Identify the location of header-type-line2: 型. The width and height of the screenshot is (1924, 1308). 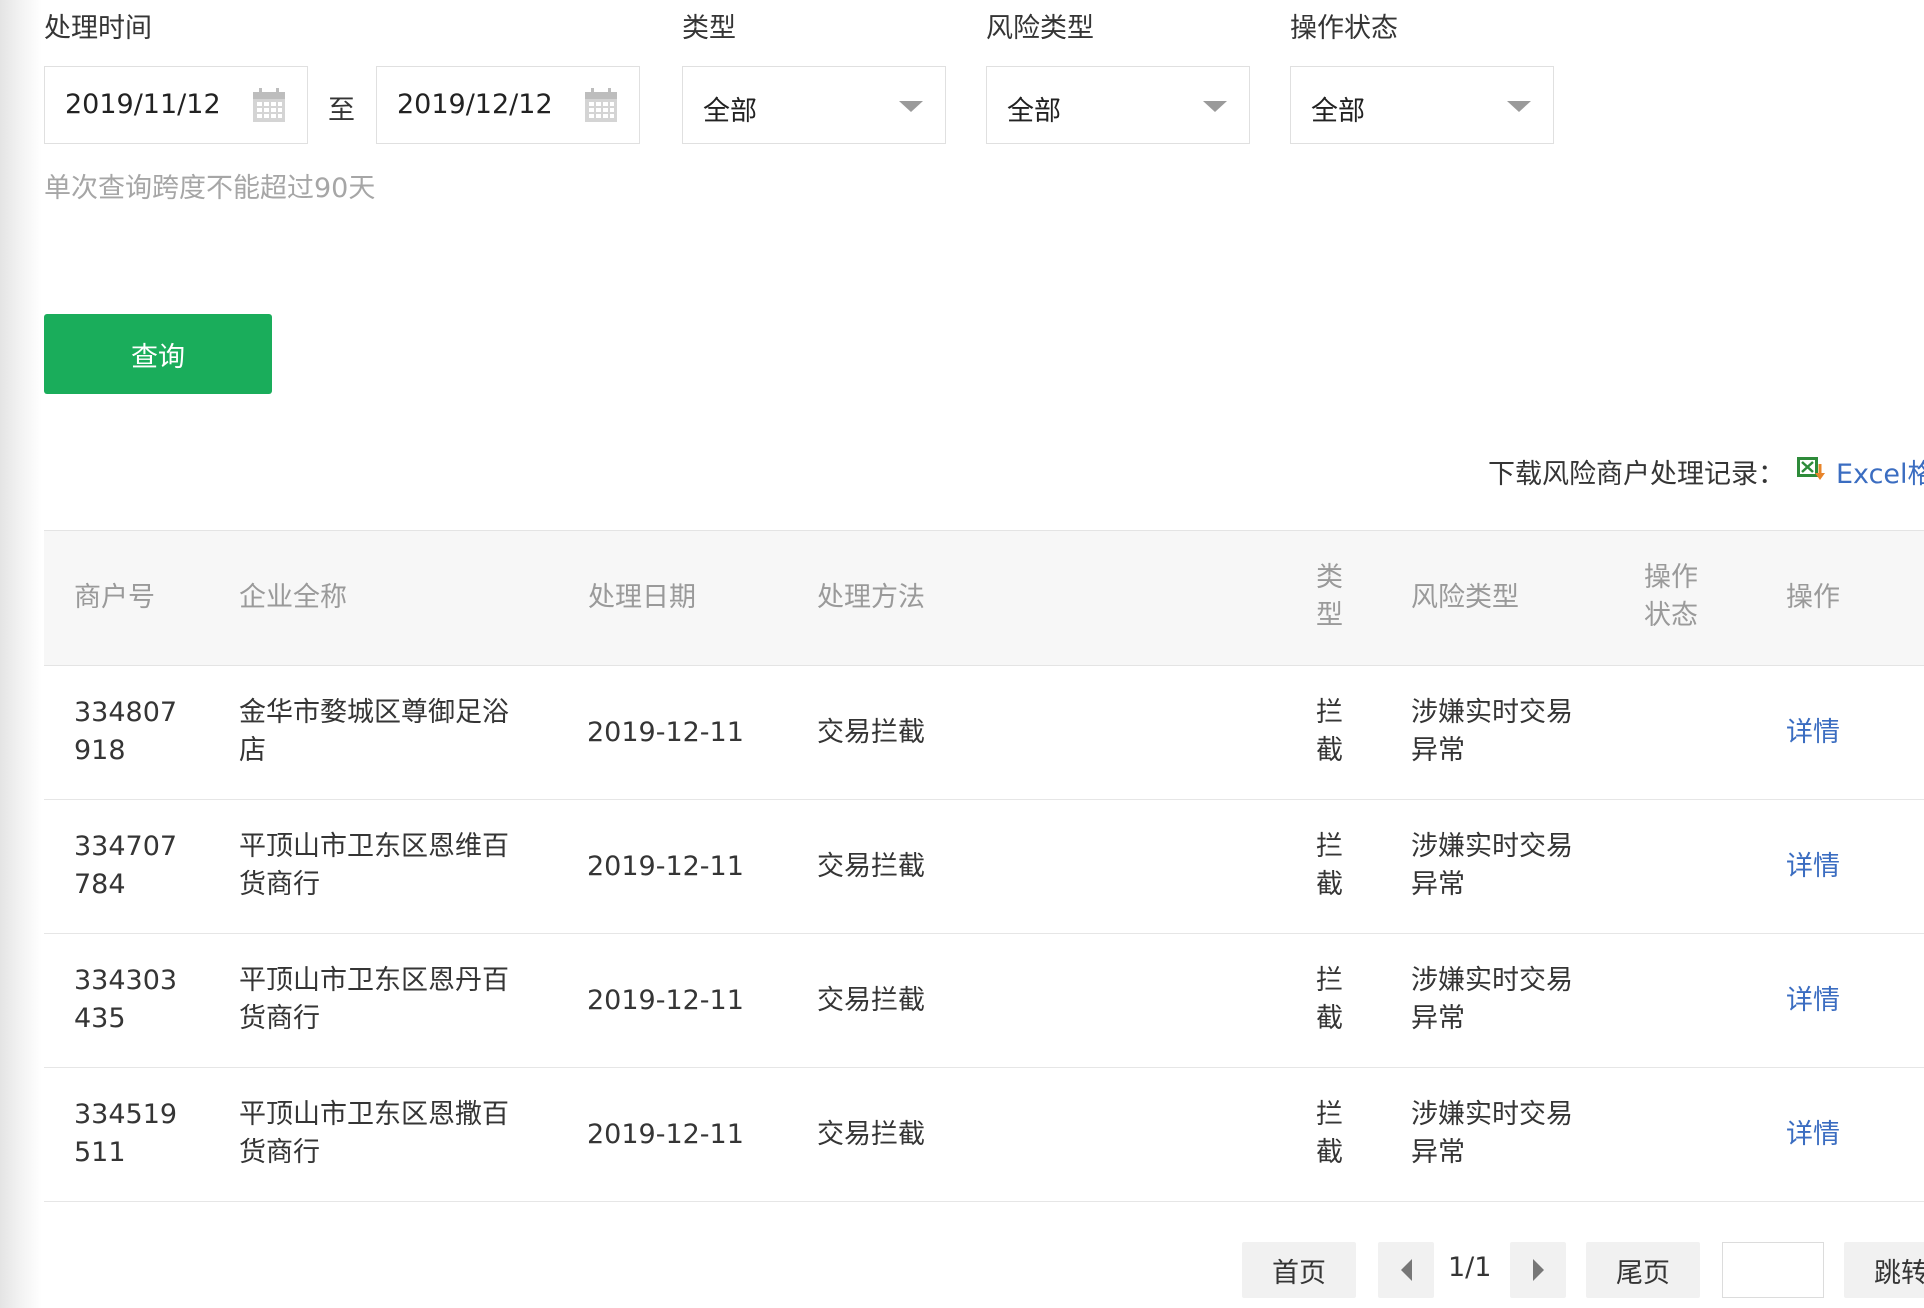
(1329, 615).